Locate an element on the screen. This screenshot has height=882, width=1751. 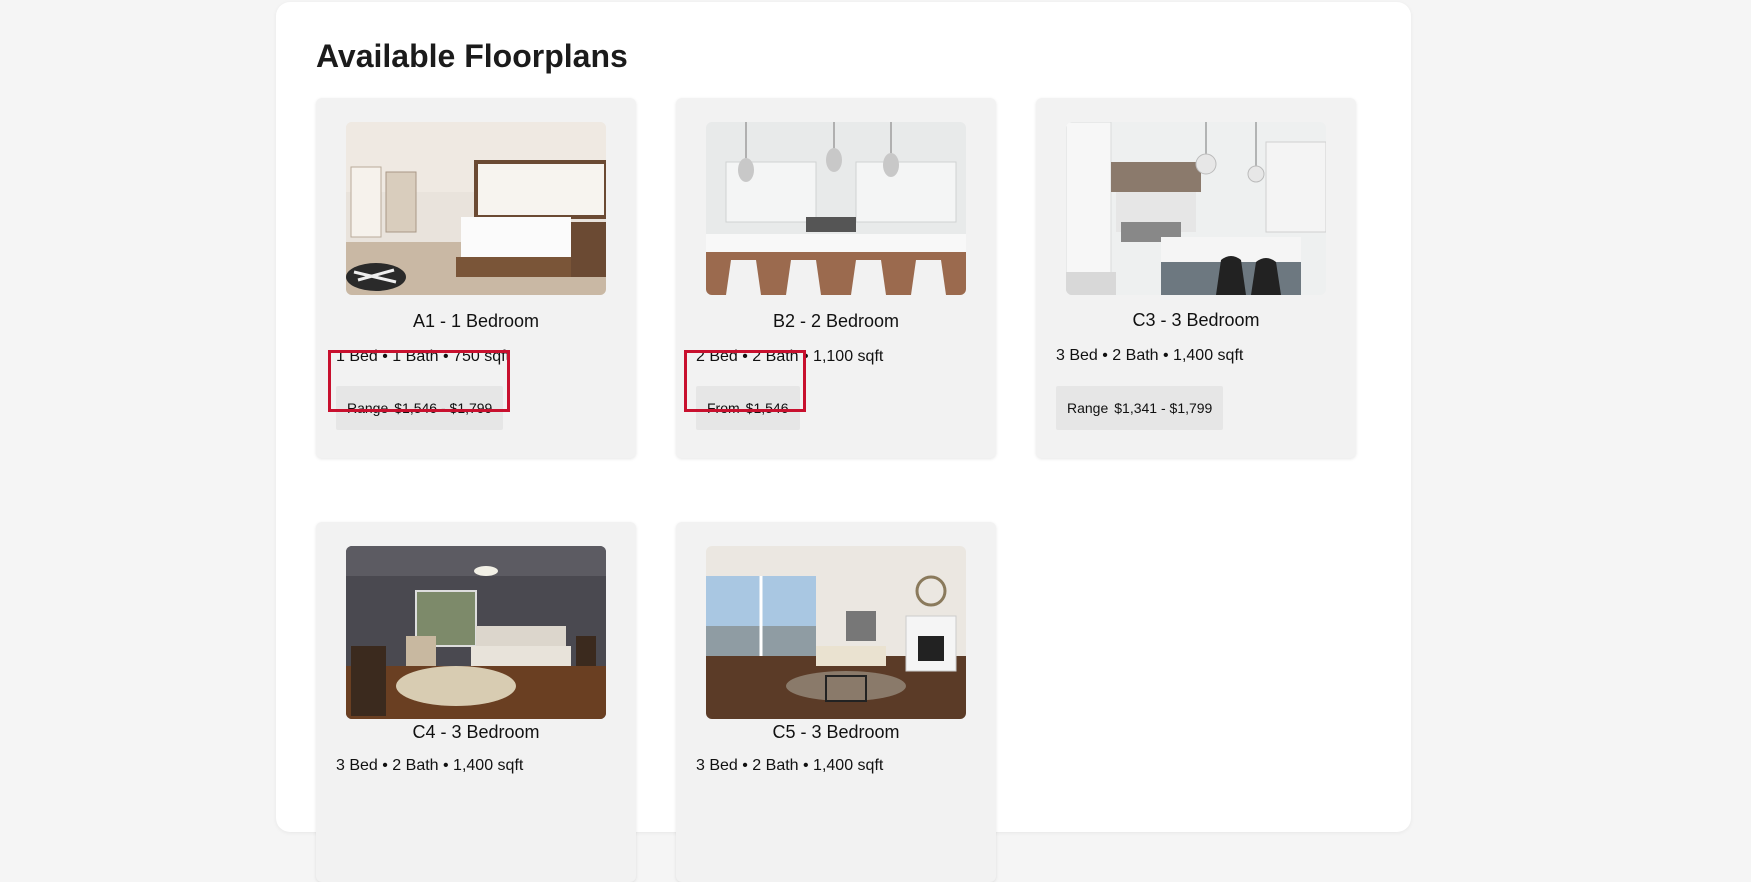
price-range-box: Range $1,341 - $1,799 is located at coordinates (1140, 408).